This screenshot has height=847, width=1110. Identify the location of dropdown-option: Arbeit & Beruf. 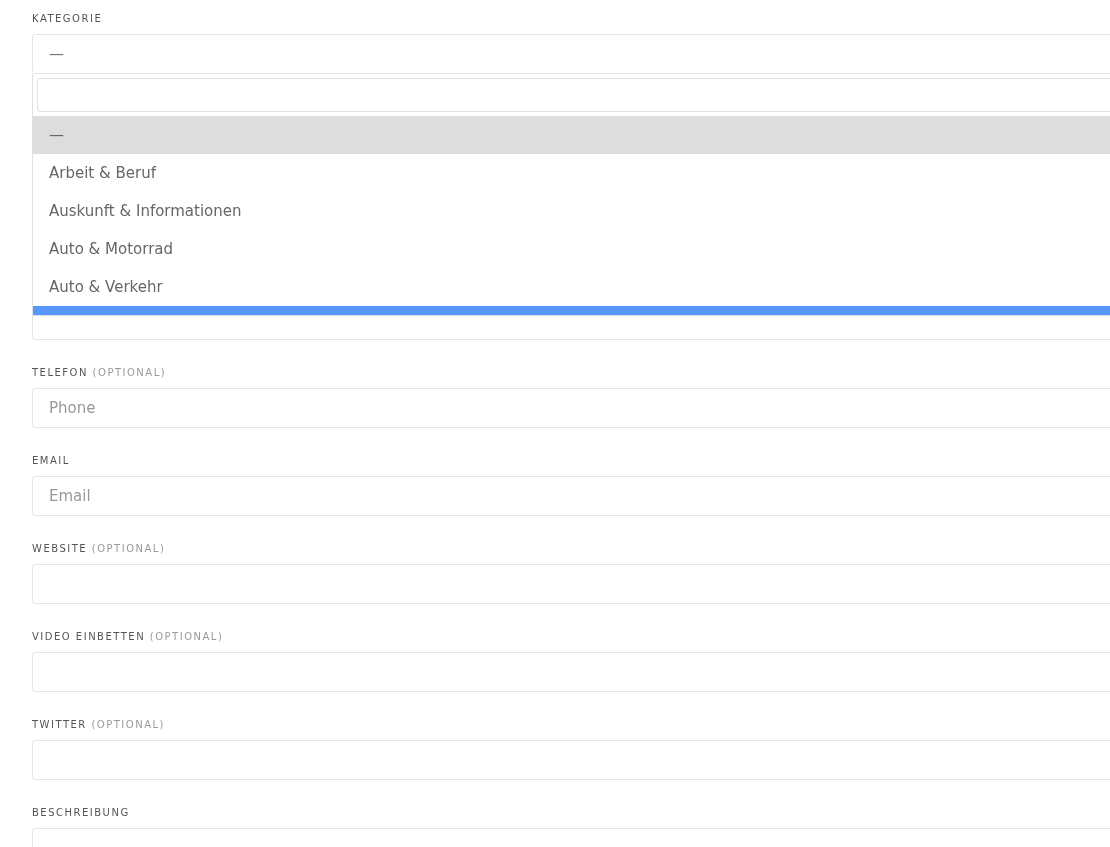
(571, 173).